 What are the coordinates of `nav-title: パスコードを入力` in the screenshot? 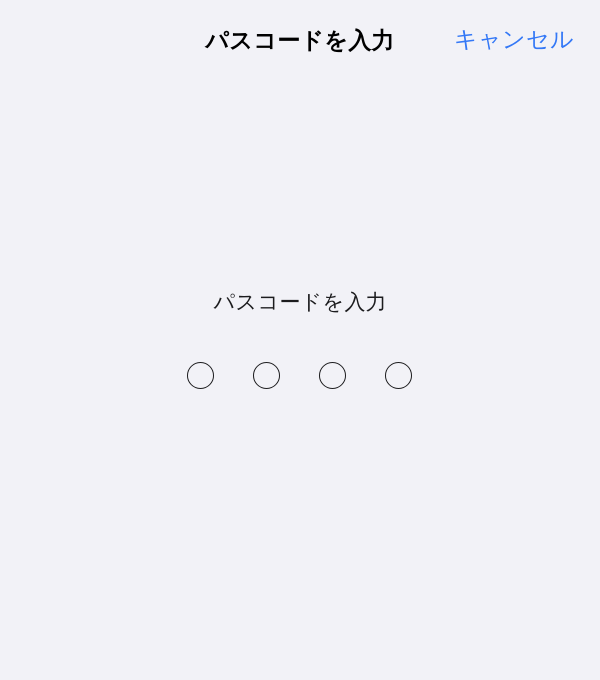 It's located at (300, 41).